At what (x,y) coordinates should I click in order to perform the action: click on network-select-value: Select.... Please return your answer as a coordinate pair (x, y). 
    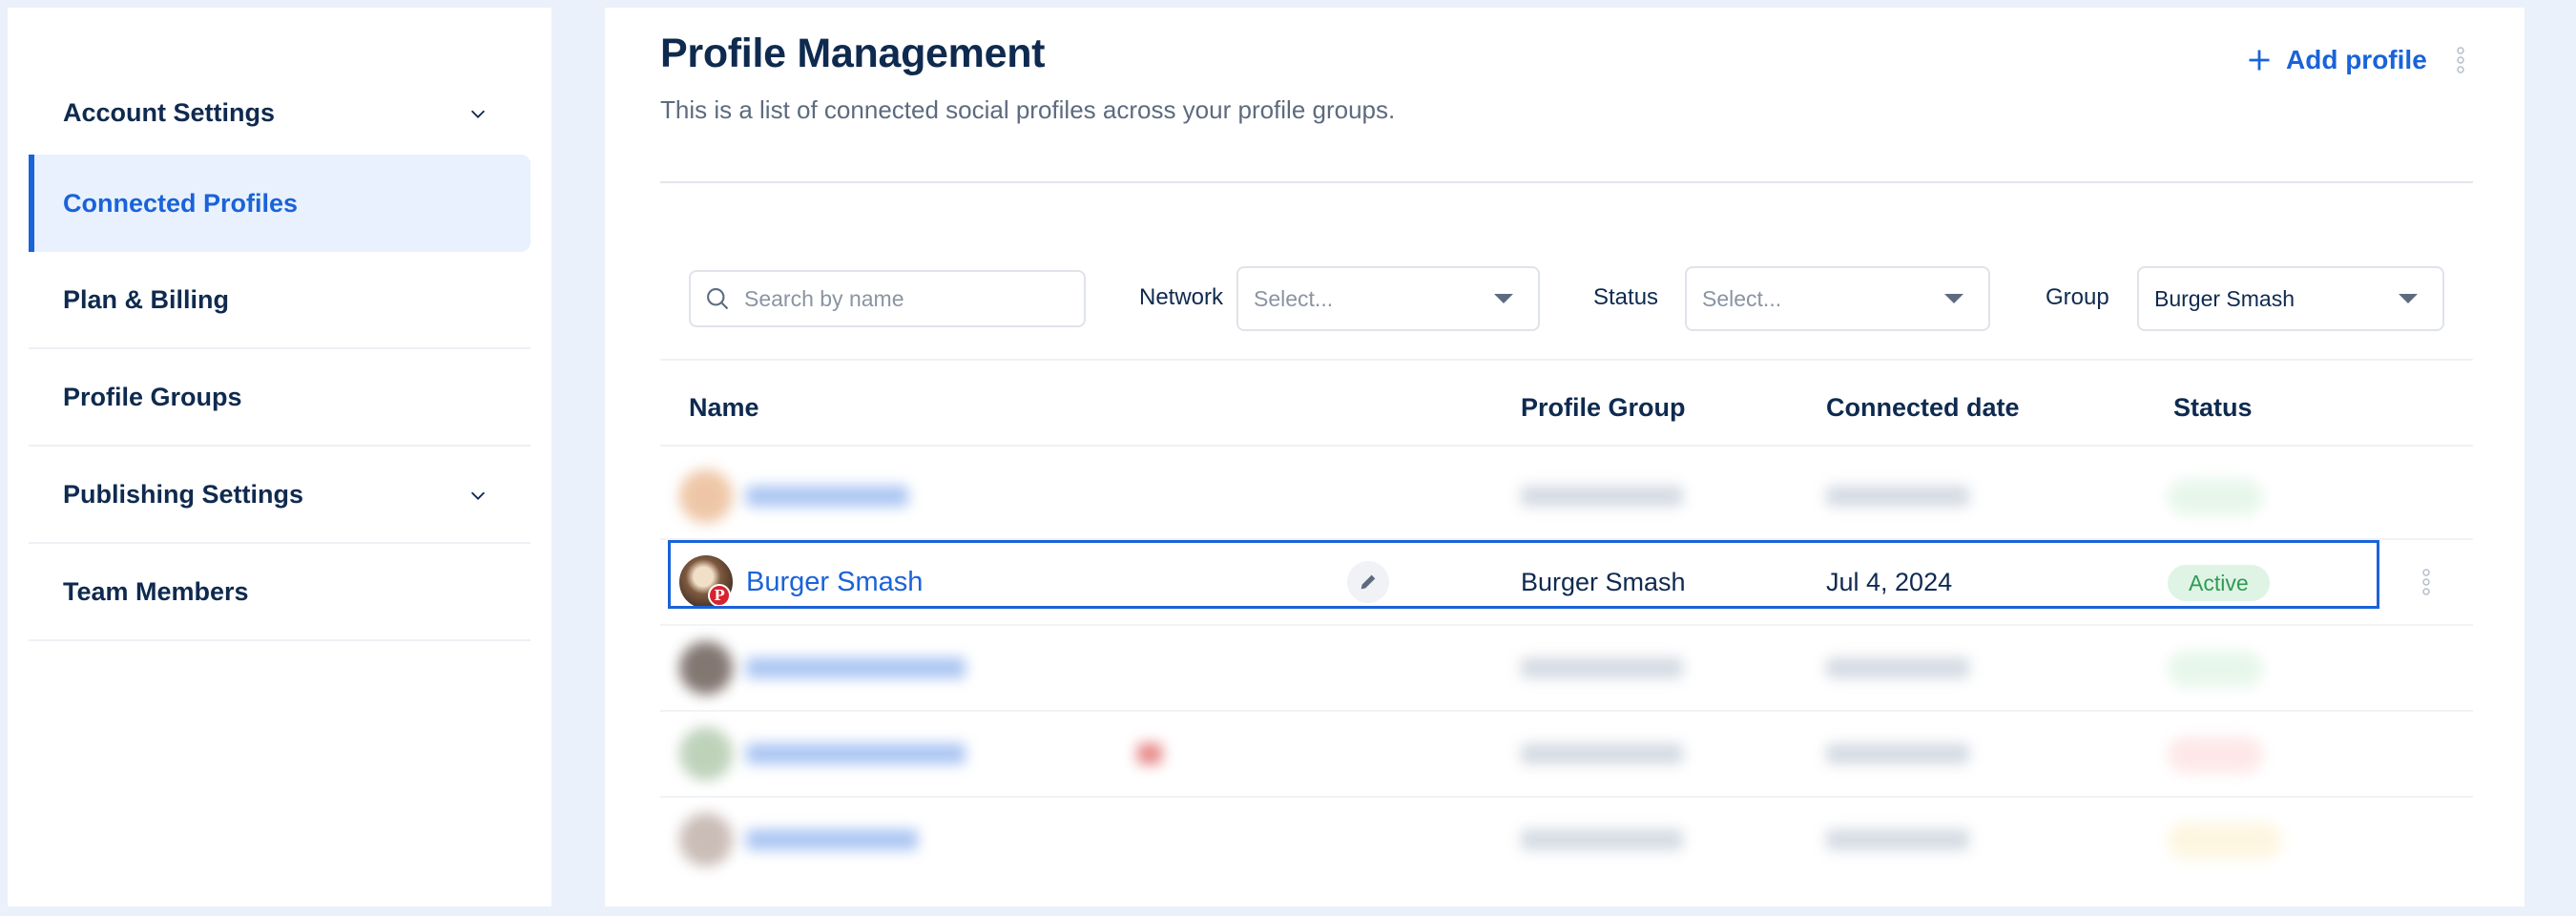
    Looking at the image, I should click on (1294, 298).